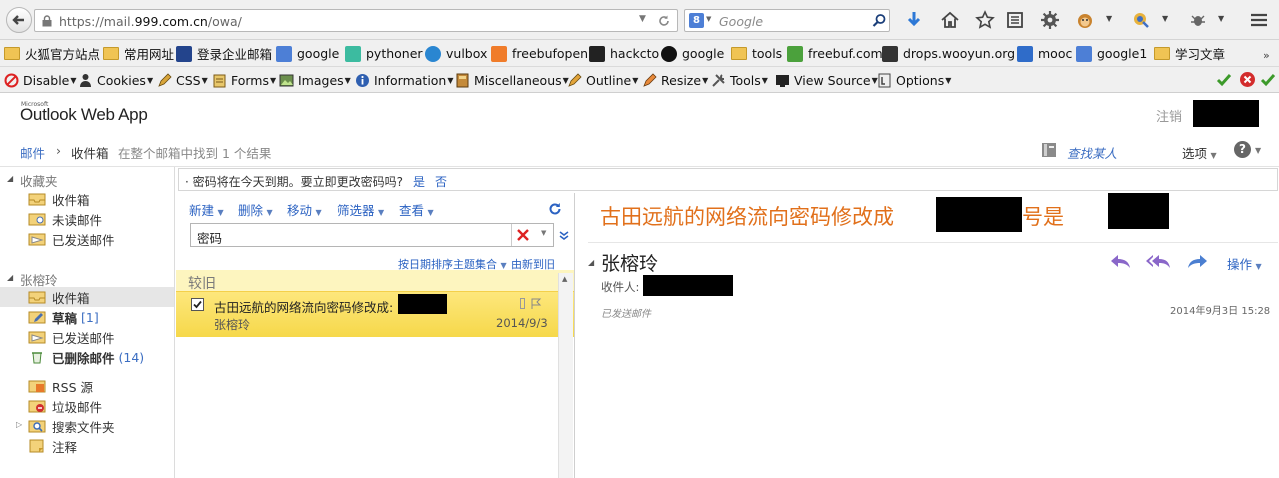 Image resolution: width=1279 pixels, height=478 pixels. What do you see at coordinates (356, 20) in the screenshot?
I see `url-bar: https://mail.999.com.cn/owa/ ▼` at bounding box center [356, 20].